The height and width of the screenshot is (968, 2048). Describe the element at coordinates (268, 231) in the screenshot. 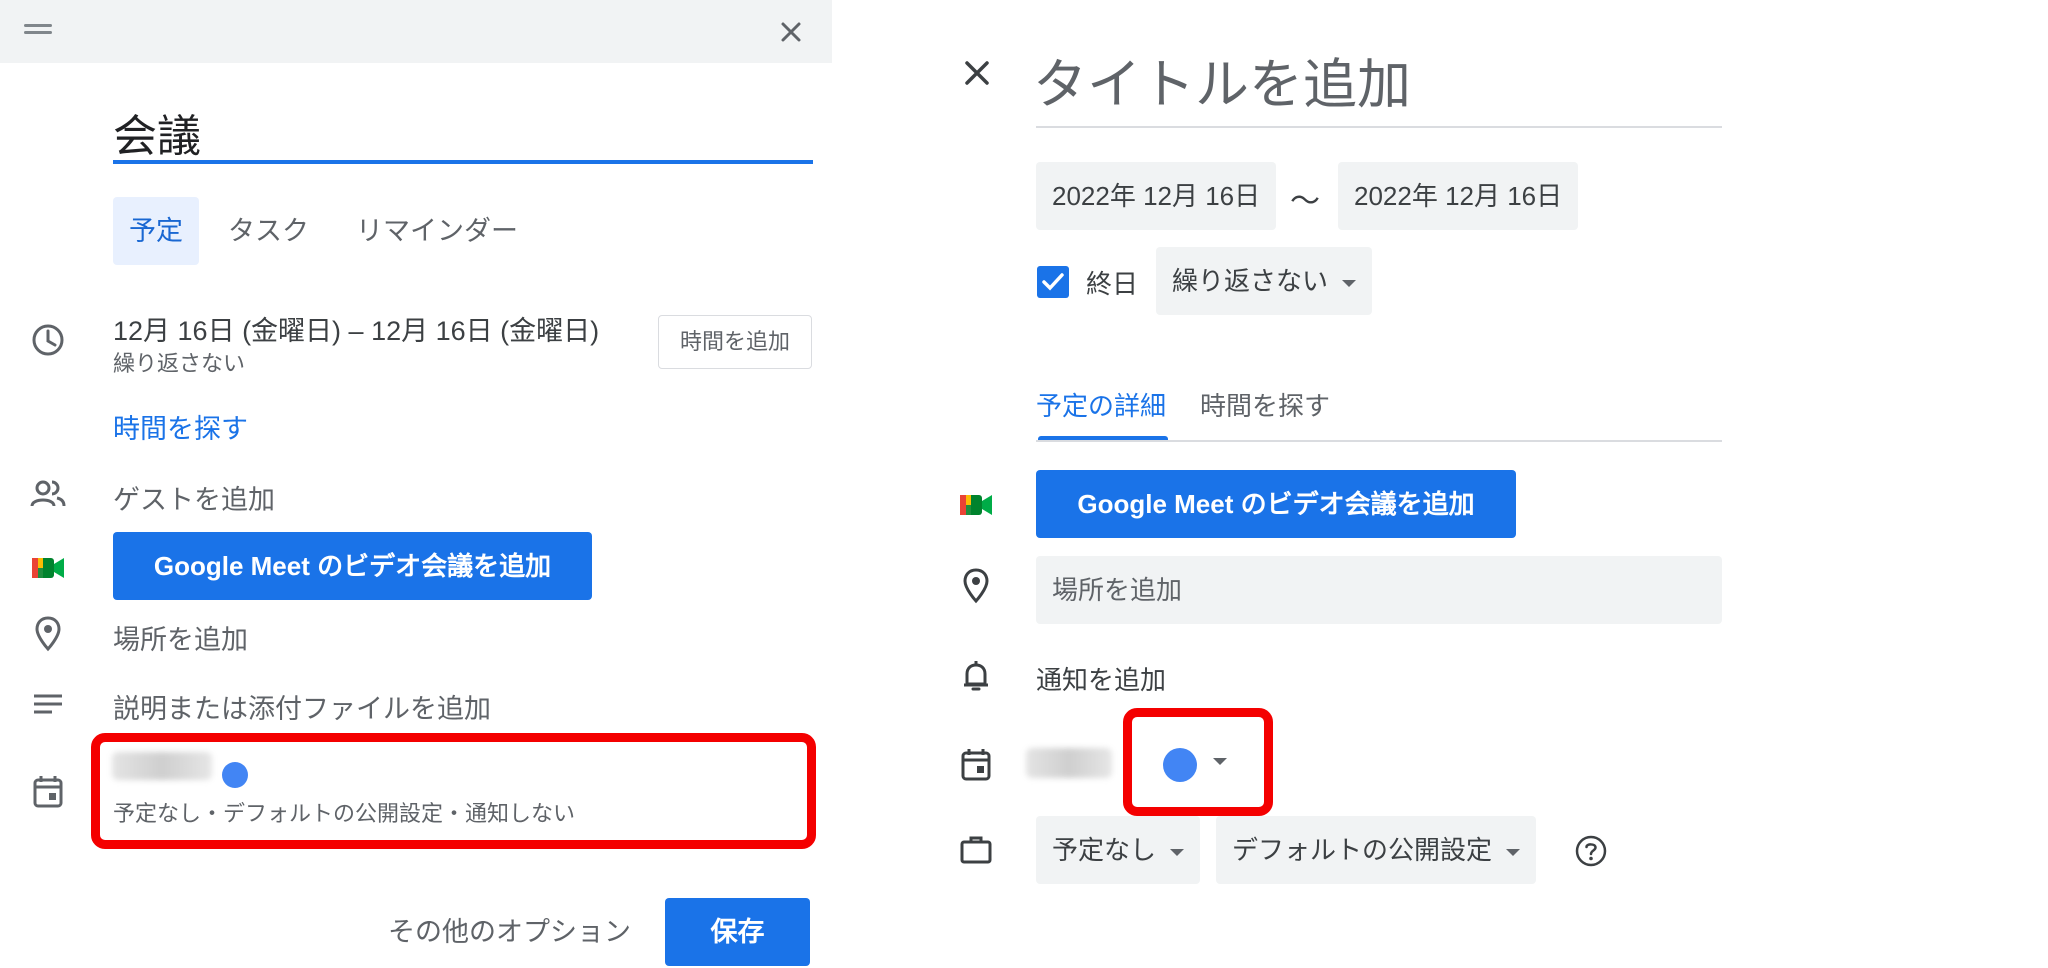

I see `tab-task: タスク` at that location.